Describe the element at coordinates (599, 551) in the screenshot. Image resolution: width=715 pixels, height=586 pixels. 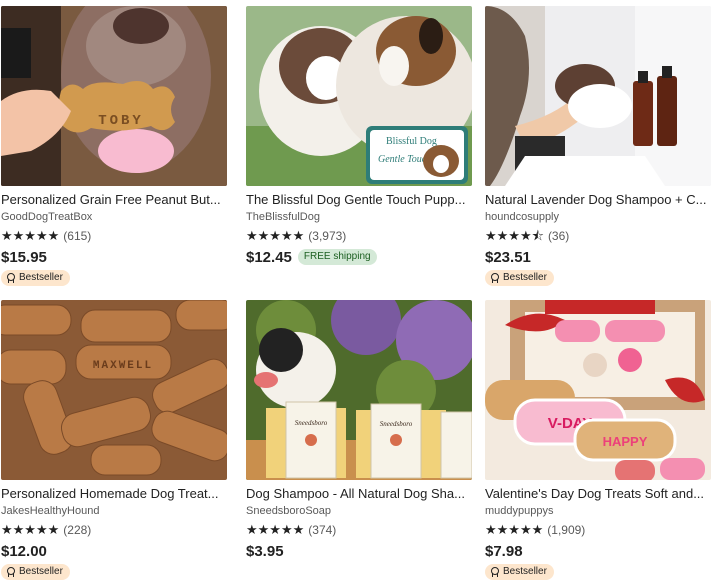
I see `price-row: $7.98` at that location.